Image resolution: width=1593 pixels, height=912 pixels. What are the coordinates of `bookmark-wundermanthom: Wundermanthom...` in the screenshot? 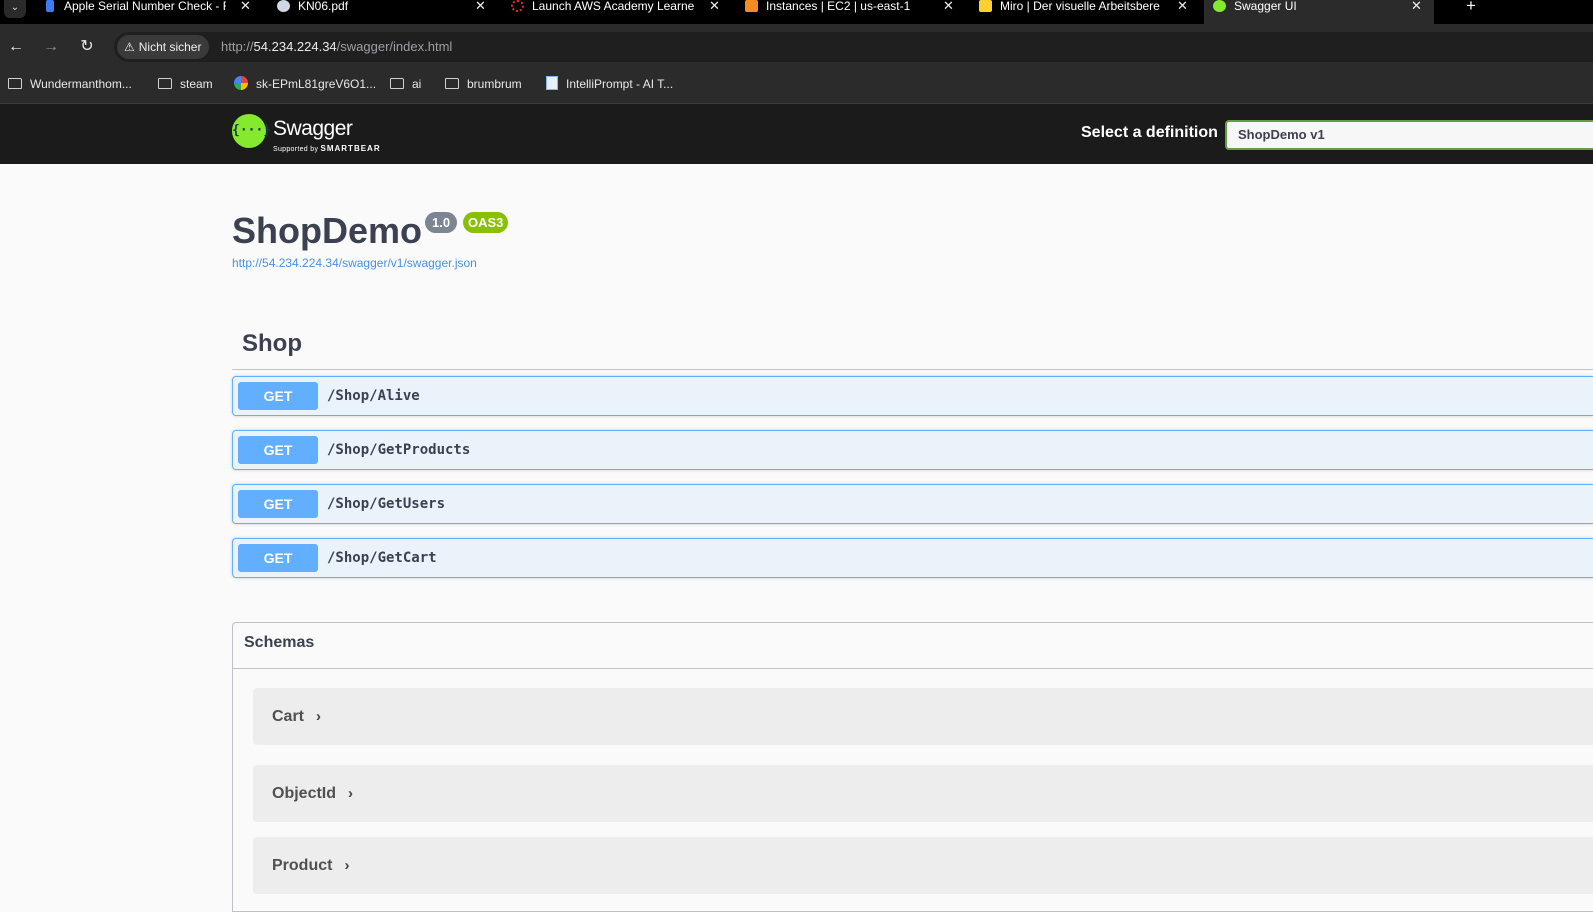 It's located at (70, 84).